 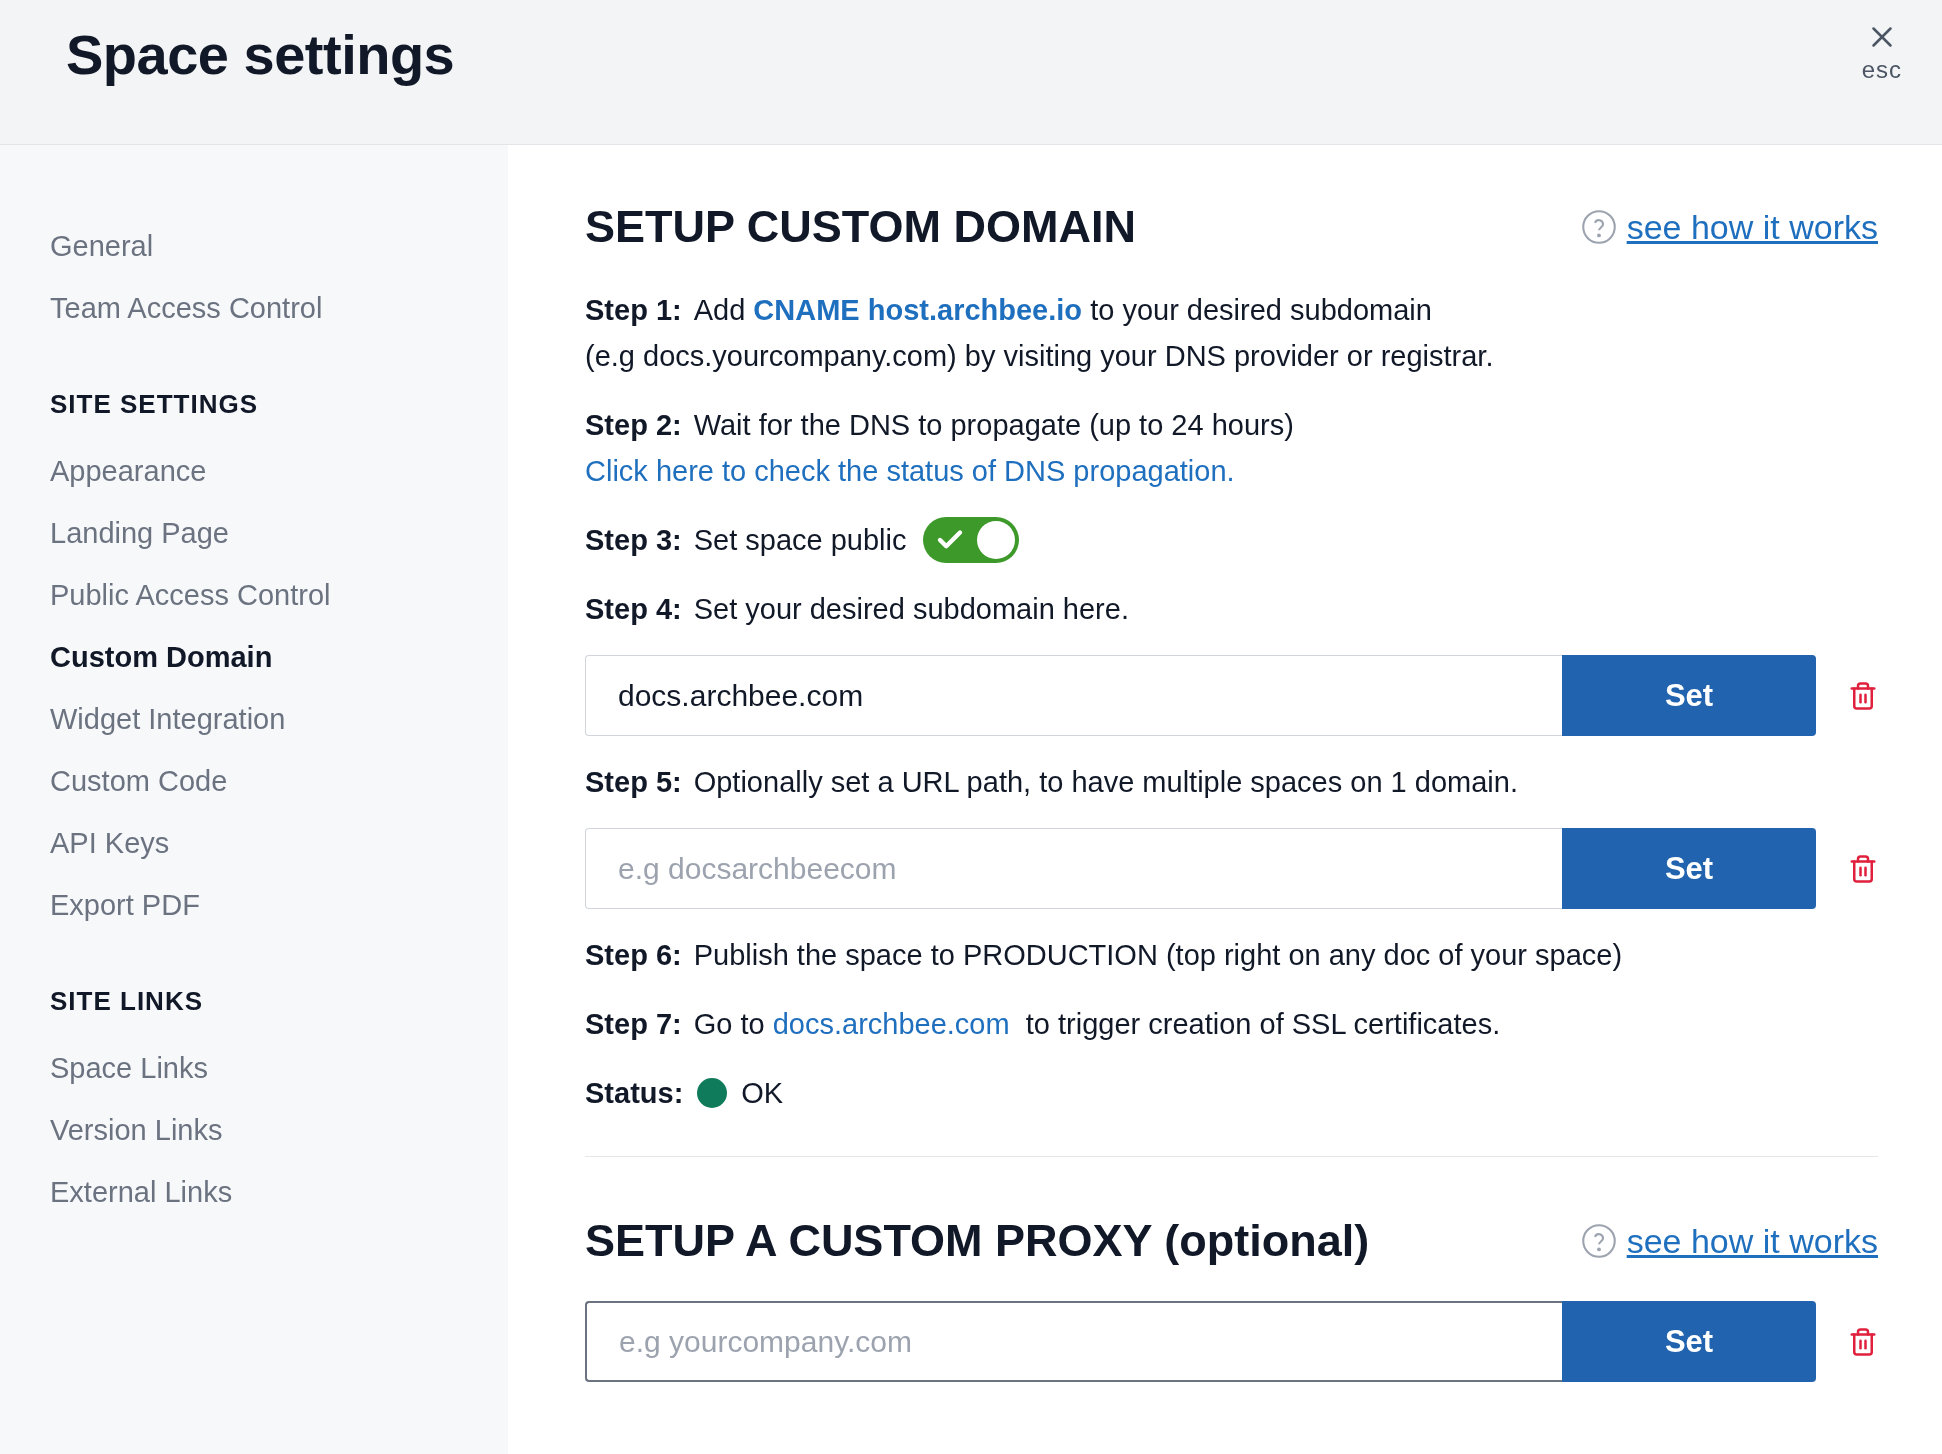 I want to click on step-text: Step 6: Publish the space to PRODUCTION (top right on any doc of your space), so click(x=1104, y=955).